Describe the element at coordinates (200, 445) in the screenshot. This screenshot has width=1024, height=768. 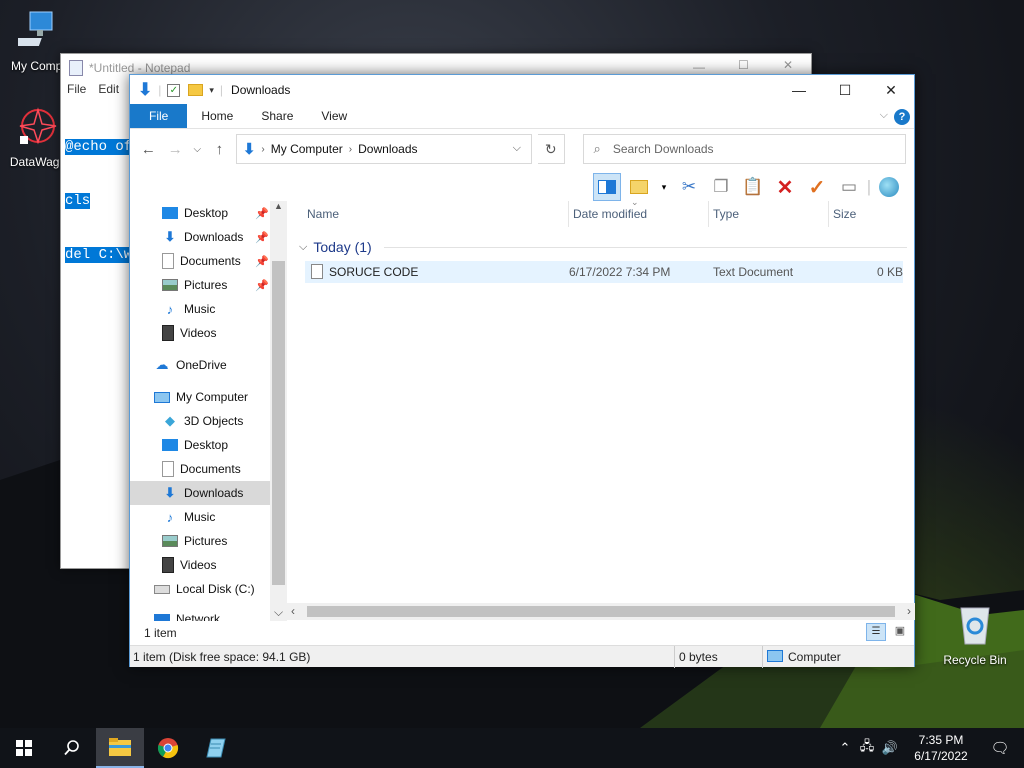
I see `nav-item-desktop-2: Desktop` at that location.